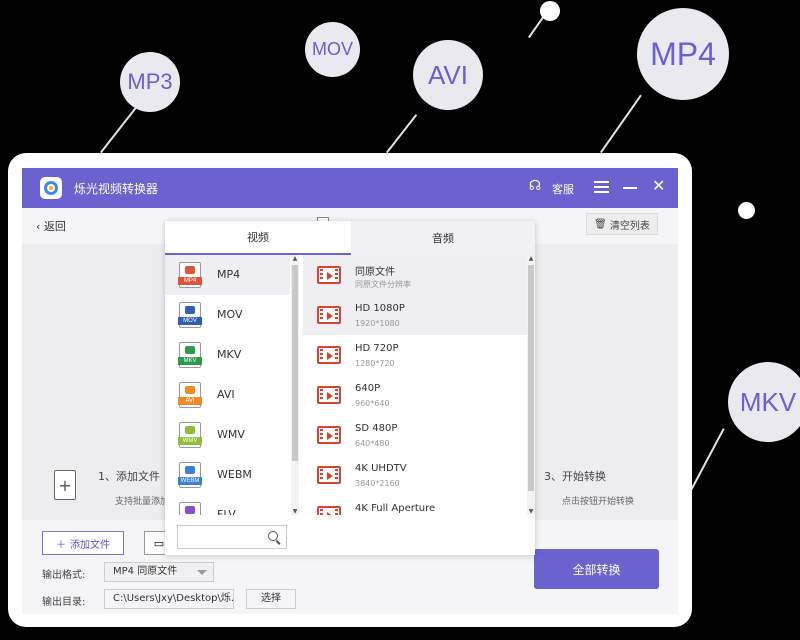  I want to click on format-item: FLV FLV, so click(227, 505).